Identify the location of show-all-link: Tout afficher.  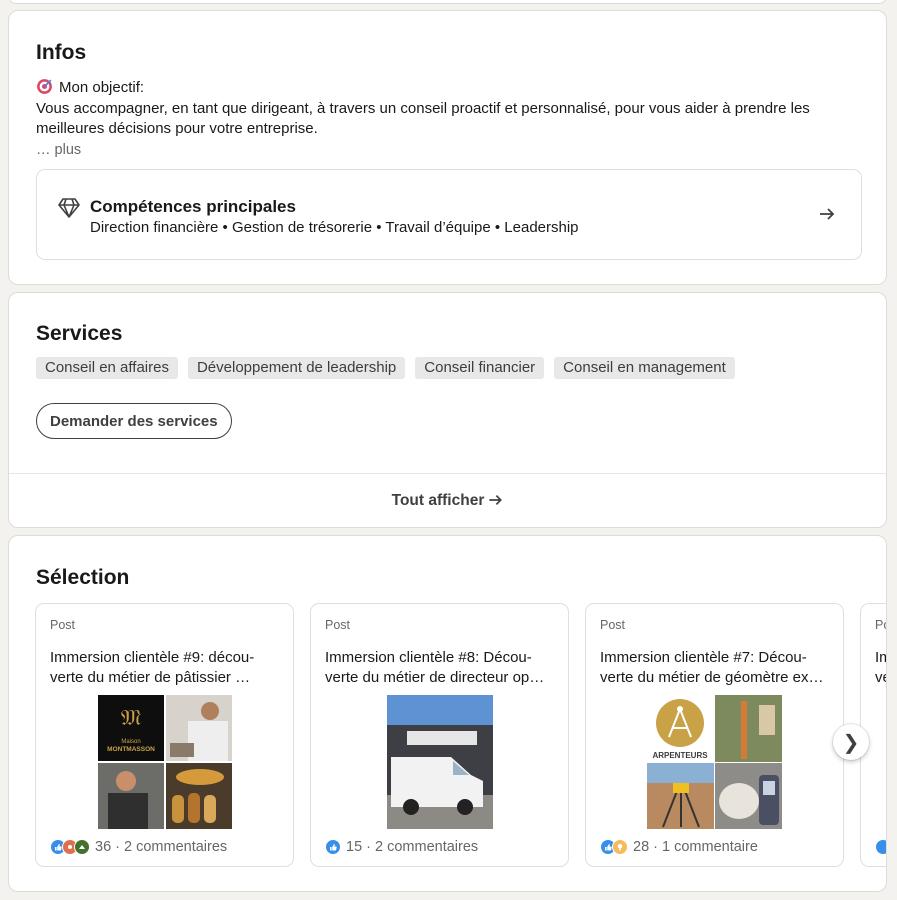
(447, 501).